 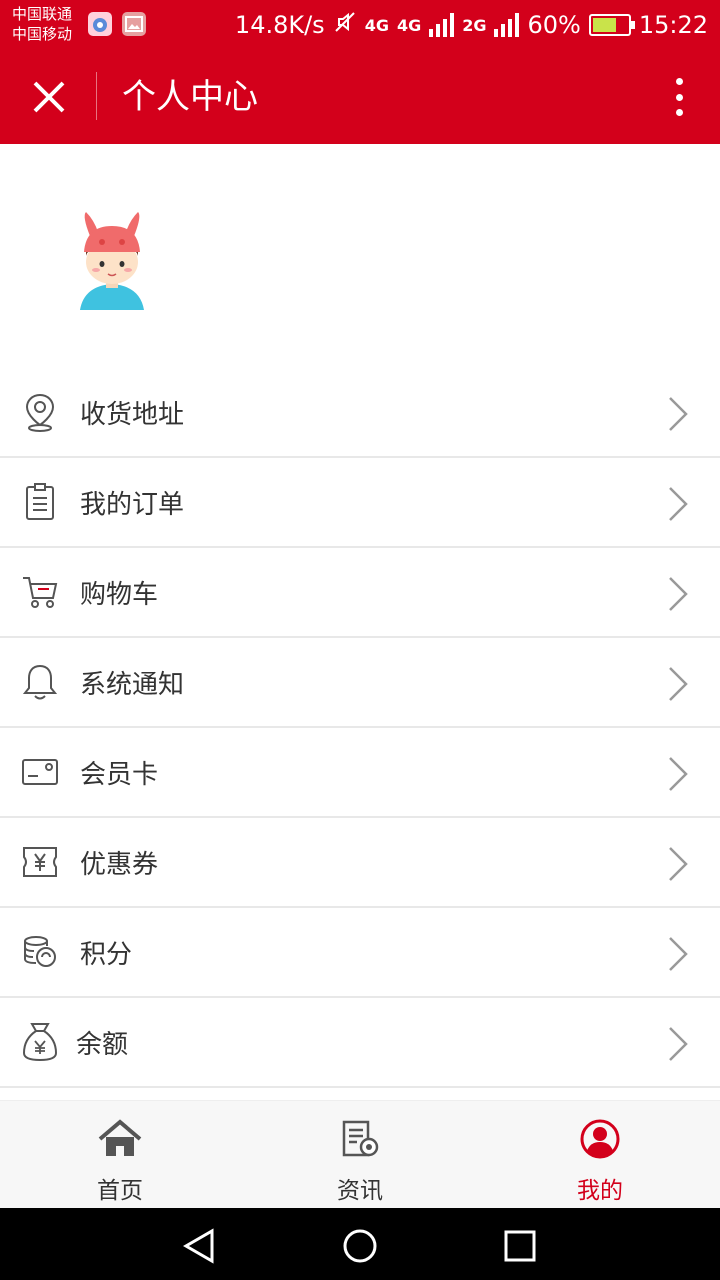 What do you see at coordinates (360, 1043) in the screenshot?
I see `menu-item-balance: 余额` at bounding box center [360, 1043].